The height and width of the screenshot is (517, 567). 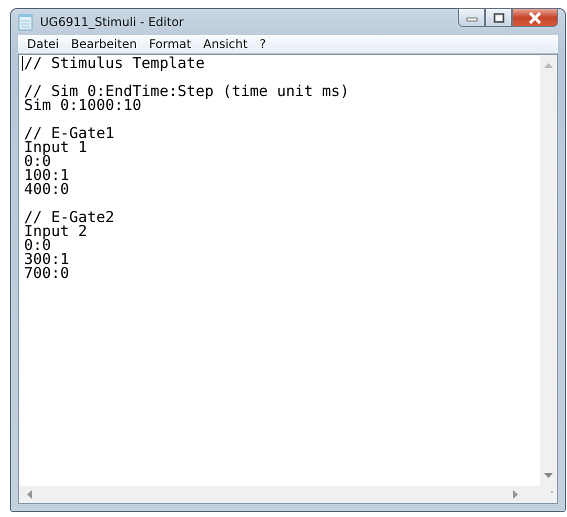 What do you see at coordinates (29, 494) in the screenshot?
I see `scroll-left-icon` at bounding box center [29, 494].